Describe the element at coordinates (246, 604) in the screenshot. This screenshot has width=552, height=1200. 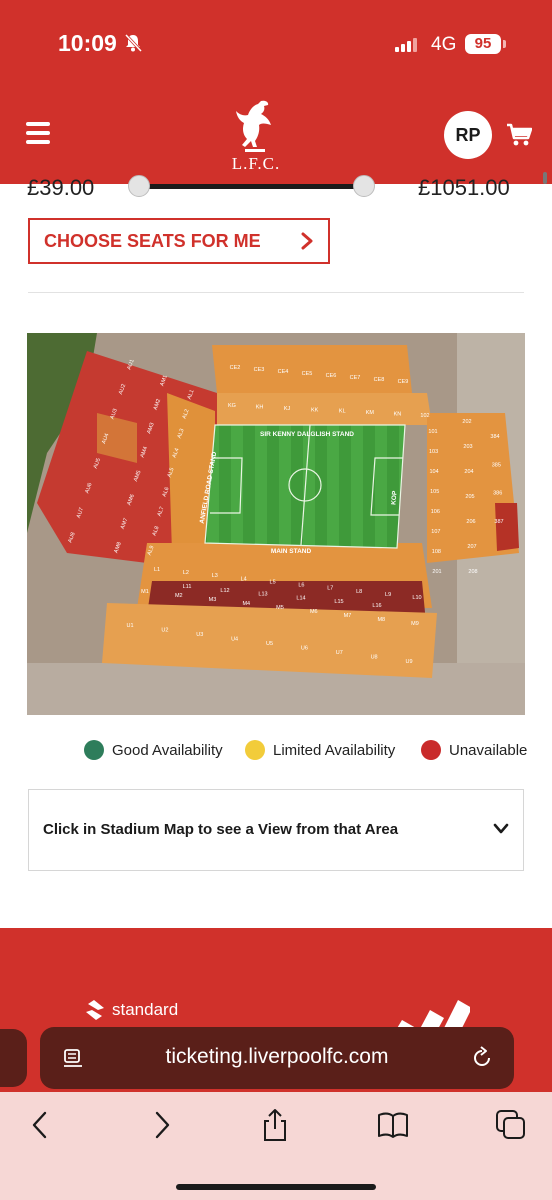
I see `section-label-m4: M4` at that location.